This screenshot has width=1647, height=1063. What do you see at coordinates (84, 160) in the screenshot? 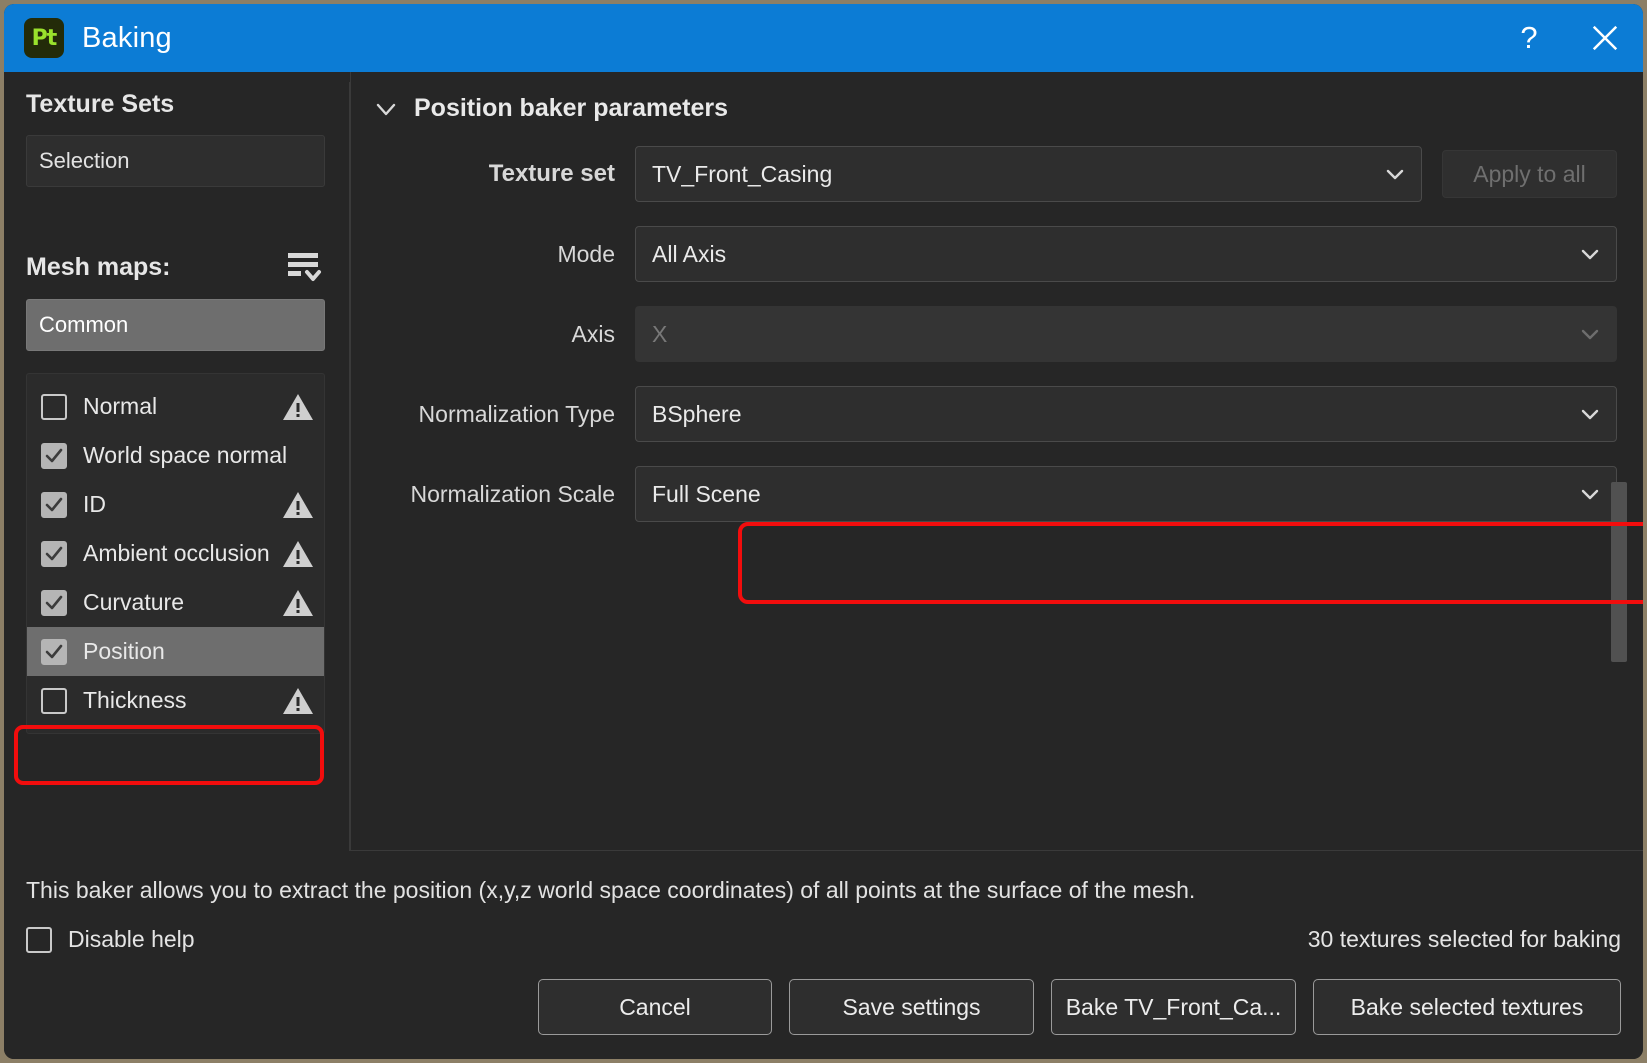
I see `texture-sets-selection-label: Selection` at bounding box center [84, 160].